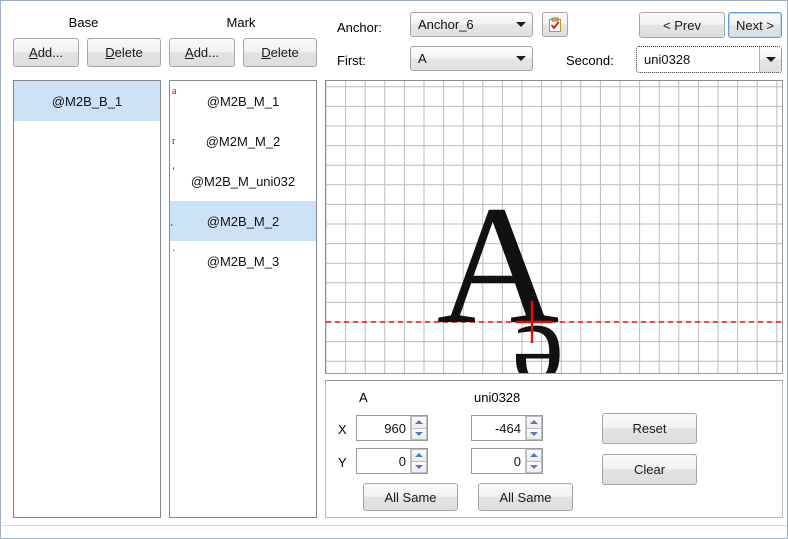 Image resolution: width=788 pixels, height=539 pixels. I want to click on prev-button: < Prev, so click(682, 25).